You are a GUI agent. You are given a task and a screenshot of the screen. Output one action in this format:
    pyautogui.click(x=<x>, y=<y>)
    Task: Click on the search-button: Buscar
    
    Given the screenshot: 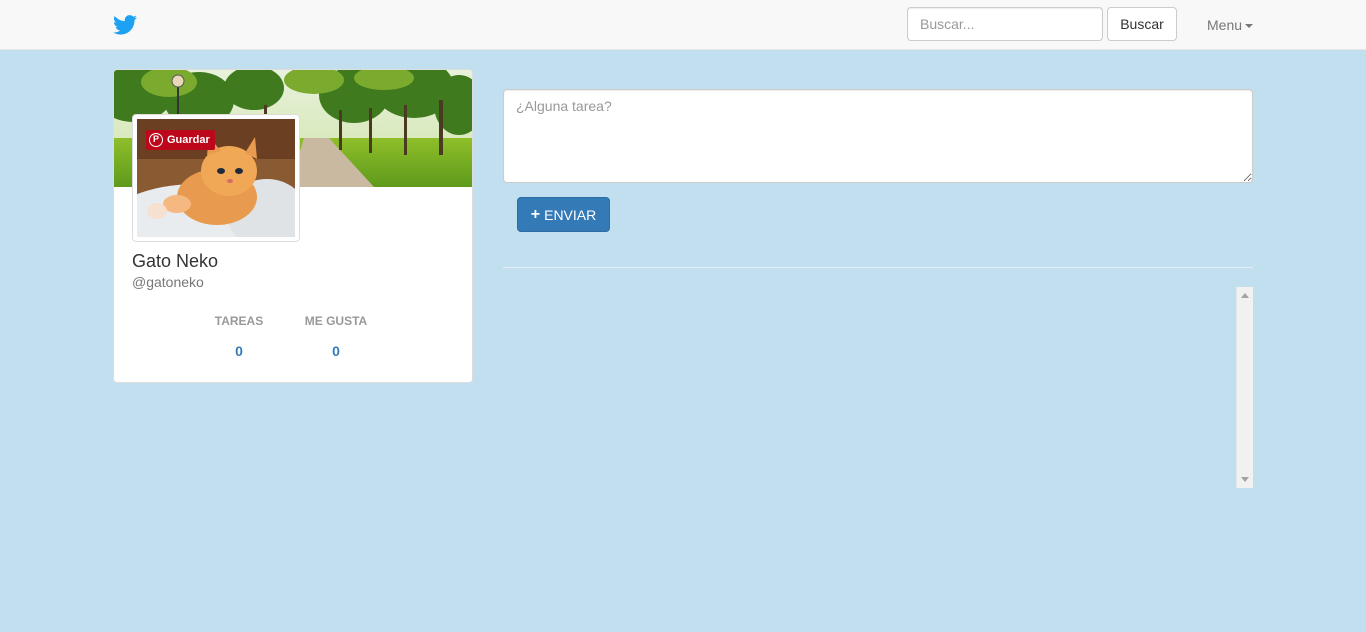 What is the action you would take?
    pyautogui.click(x=1142, y=24)
    